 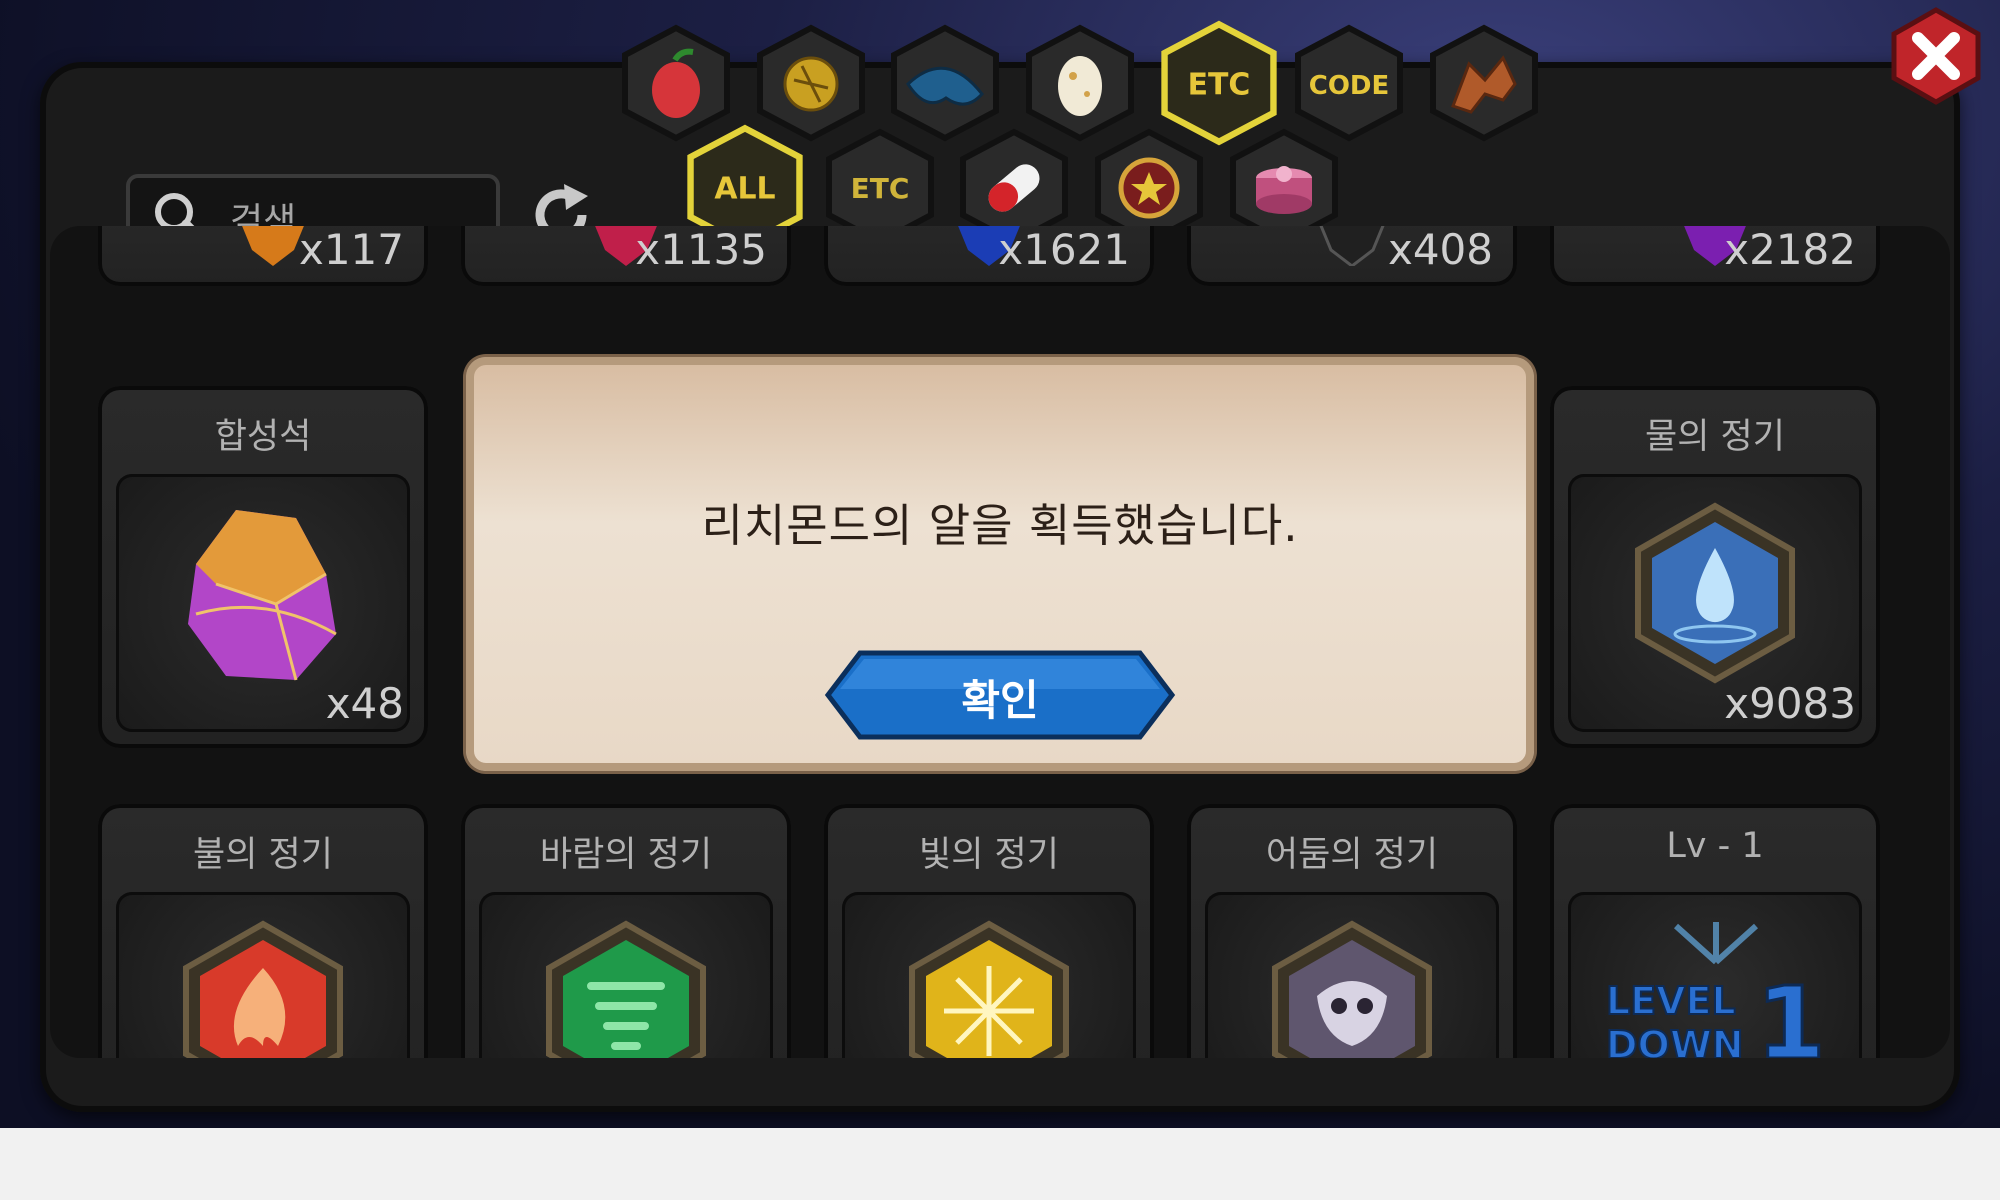 I want to click on item-card: x2182, so click(x=1715, y=256).